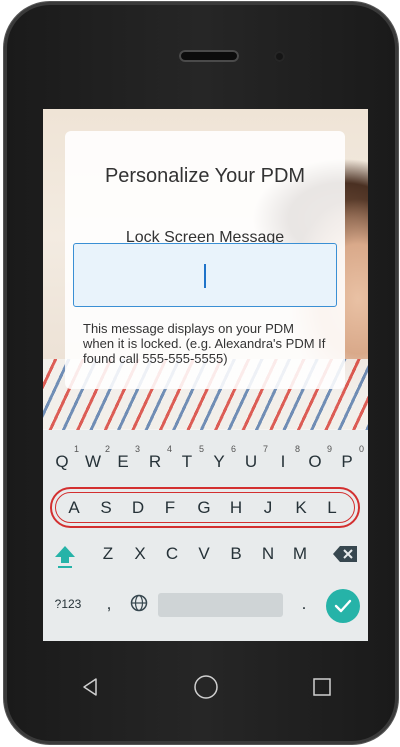  What do you see at coordinates (268, 554) in the screenshot?
I see `key-n: N` at bounding box center [268, 554].